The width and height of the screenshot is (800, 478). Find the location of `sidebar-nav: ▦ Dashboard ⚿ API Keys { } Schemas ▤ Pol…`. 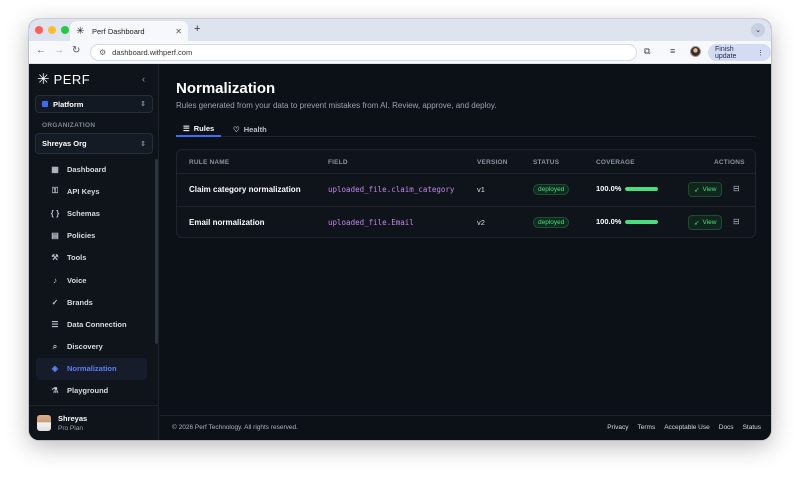

sidebar-nav: ▦ Dashboard ⚿ API Keys { } Schemas ▤ Pol… is located at coordinates (91, 280).